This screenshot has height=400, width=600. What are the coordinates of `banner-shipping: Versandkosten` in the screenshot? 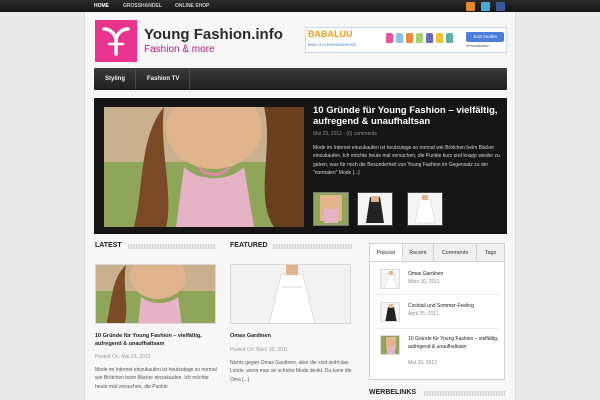 It's located at (478, 46).